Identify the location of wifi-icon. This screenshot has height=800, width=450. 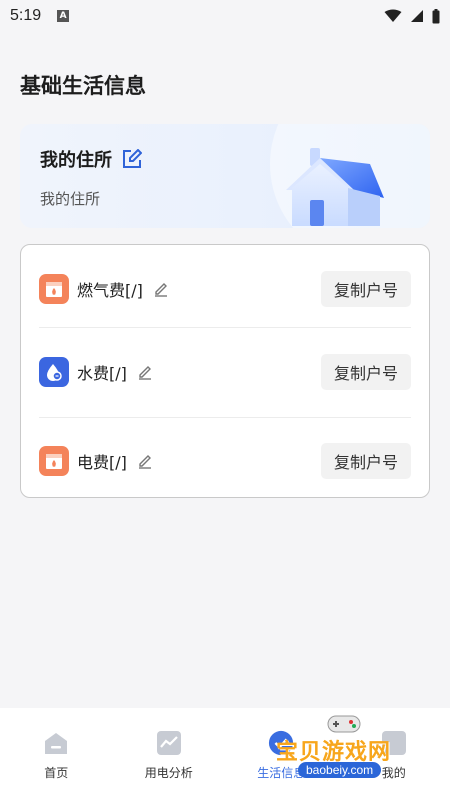
(393, 15).